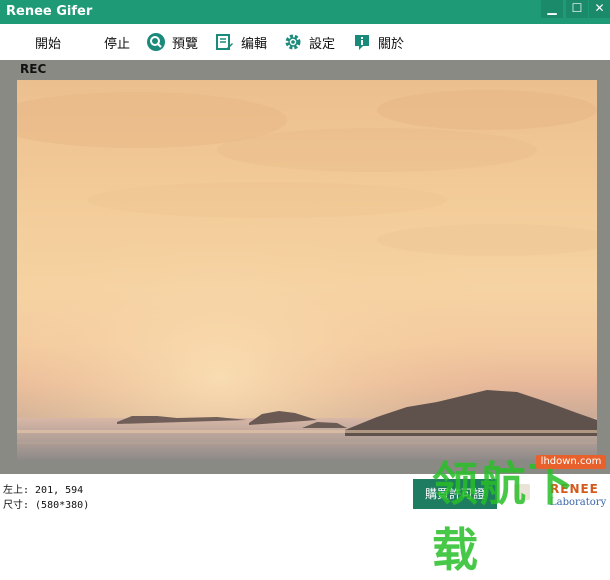  I want to click on app-title: Renee Gifer, so click(49, 11).